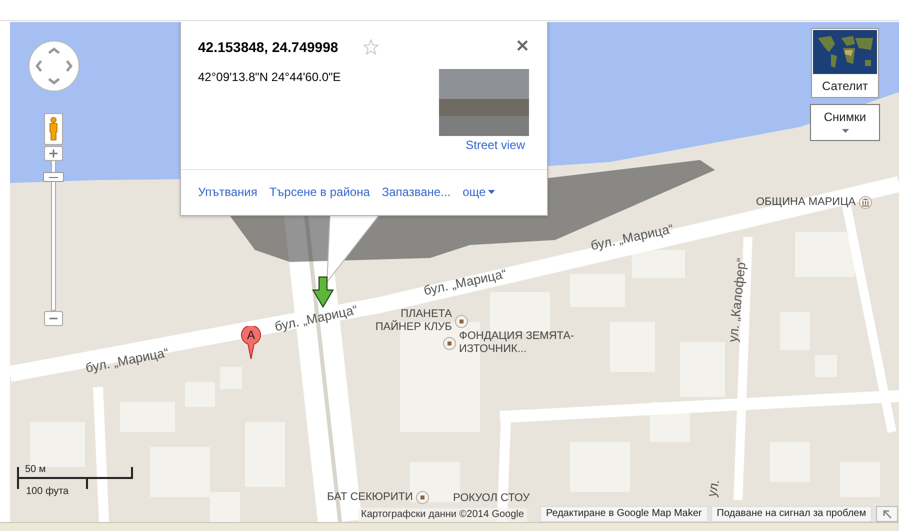 Image resolution: width=899 pixels, height=531 pixels. I want to click on action-link: Търсене в района, so click(319, 192).